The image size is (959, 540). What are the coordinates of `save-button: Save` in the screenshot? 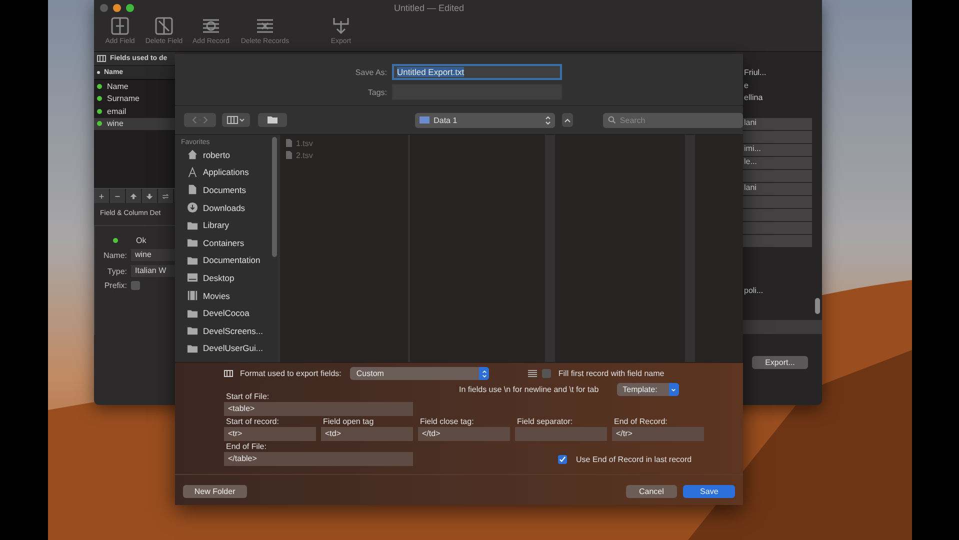 It's located at (709, 491).